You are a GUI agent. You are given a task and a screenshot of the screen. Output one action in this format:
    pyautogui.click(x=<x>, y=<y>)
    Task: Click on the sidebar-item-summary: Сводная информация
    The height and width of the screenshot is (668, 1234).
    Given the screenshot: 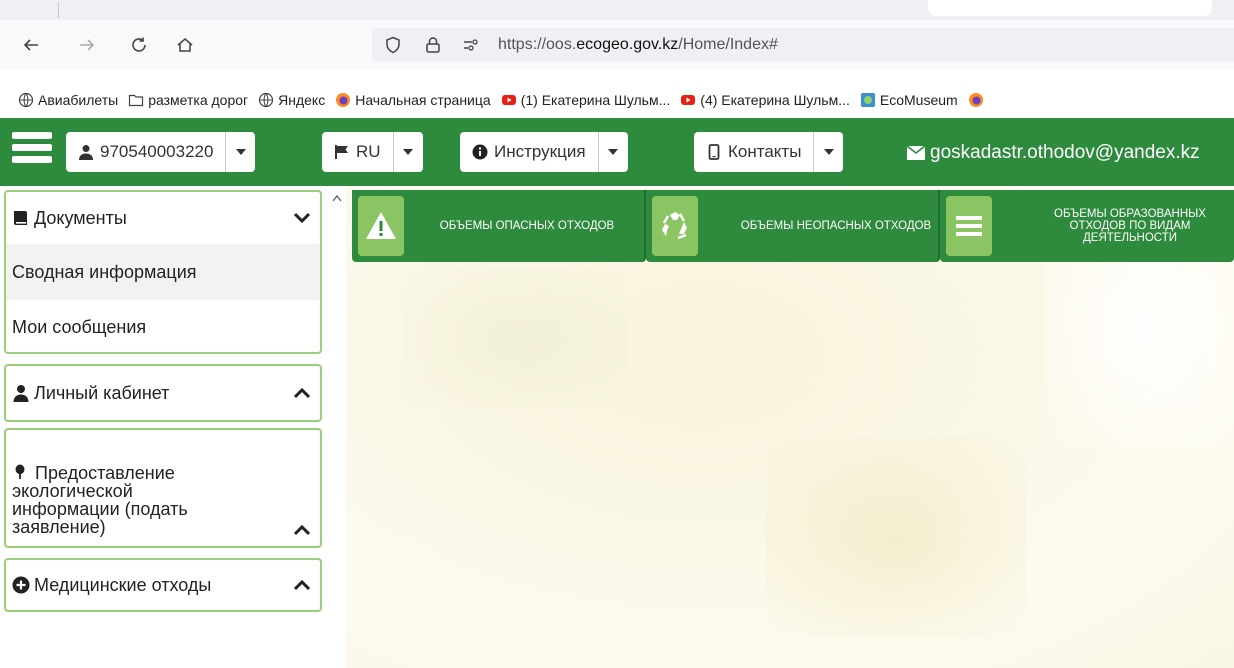 What is the action you would take?
    pyautogui.click(x=163, y=272)
    